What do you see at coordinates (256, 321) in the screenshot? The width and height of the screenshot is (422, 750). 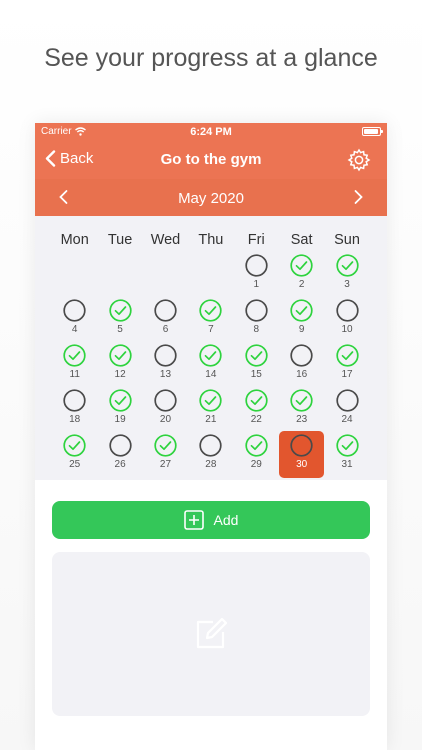 I see `day-cell: 8` at bounding box center [256, 321].